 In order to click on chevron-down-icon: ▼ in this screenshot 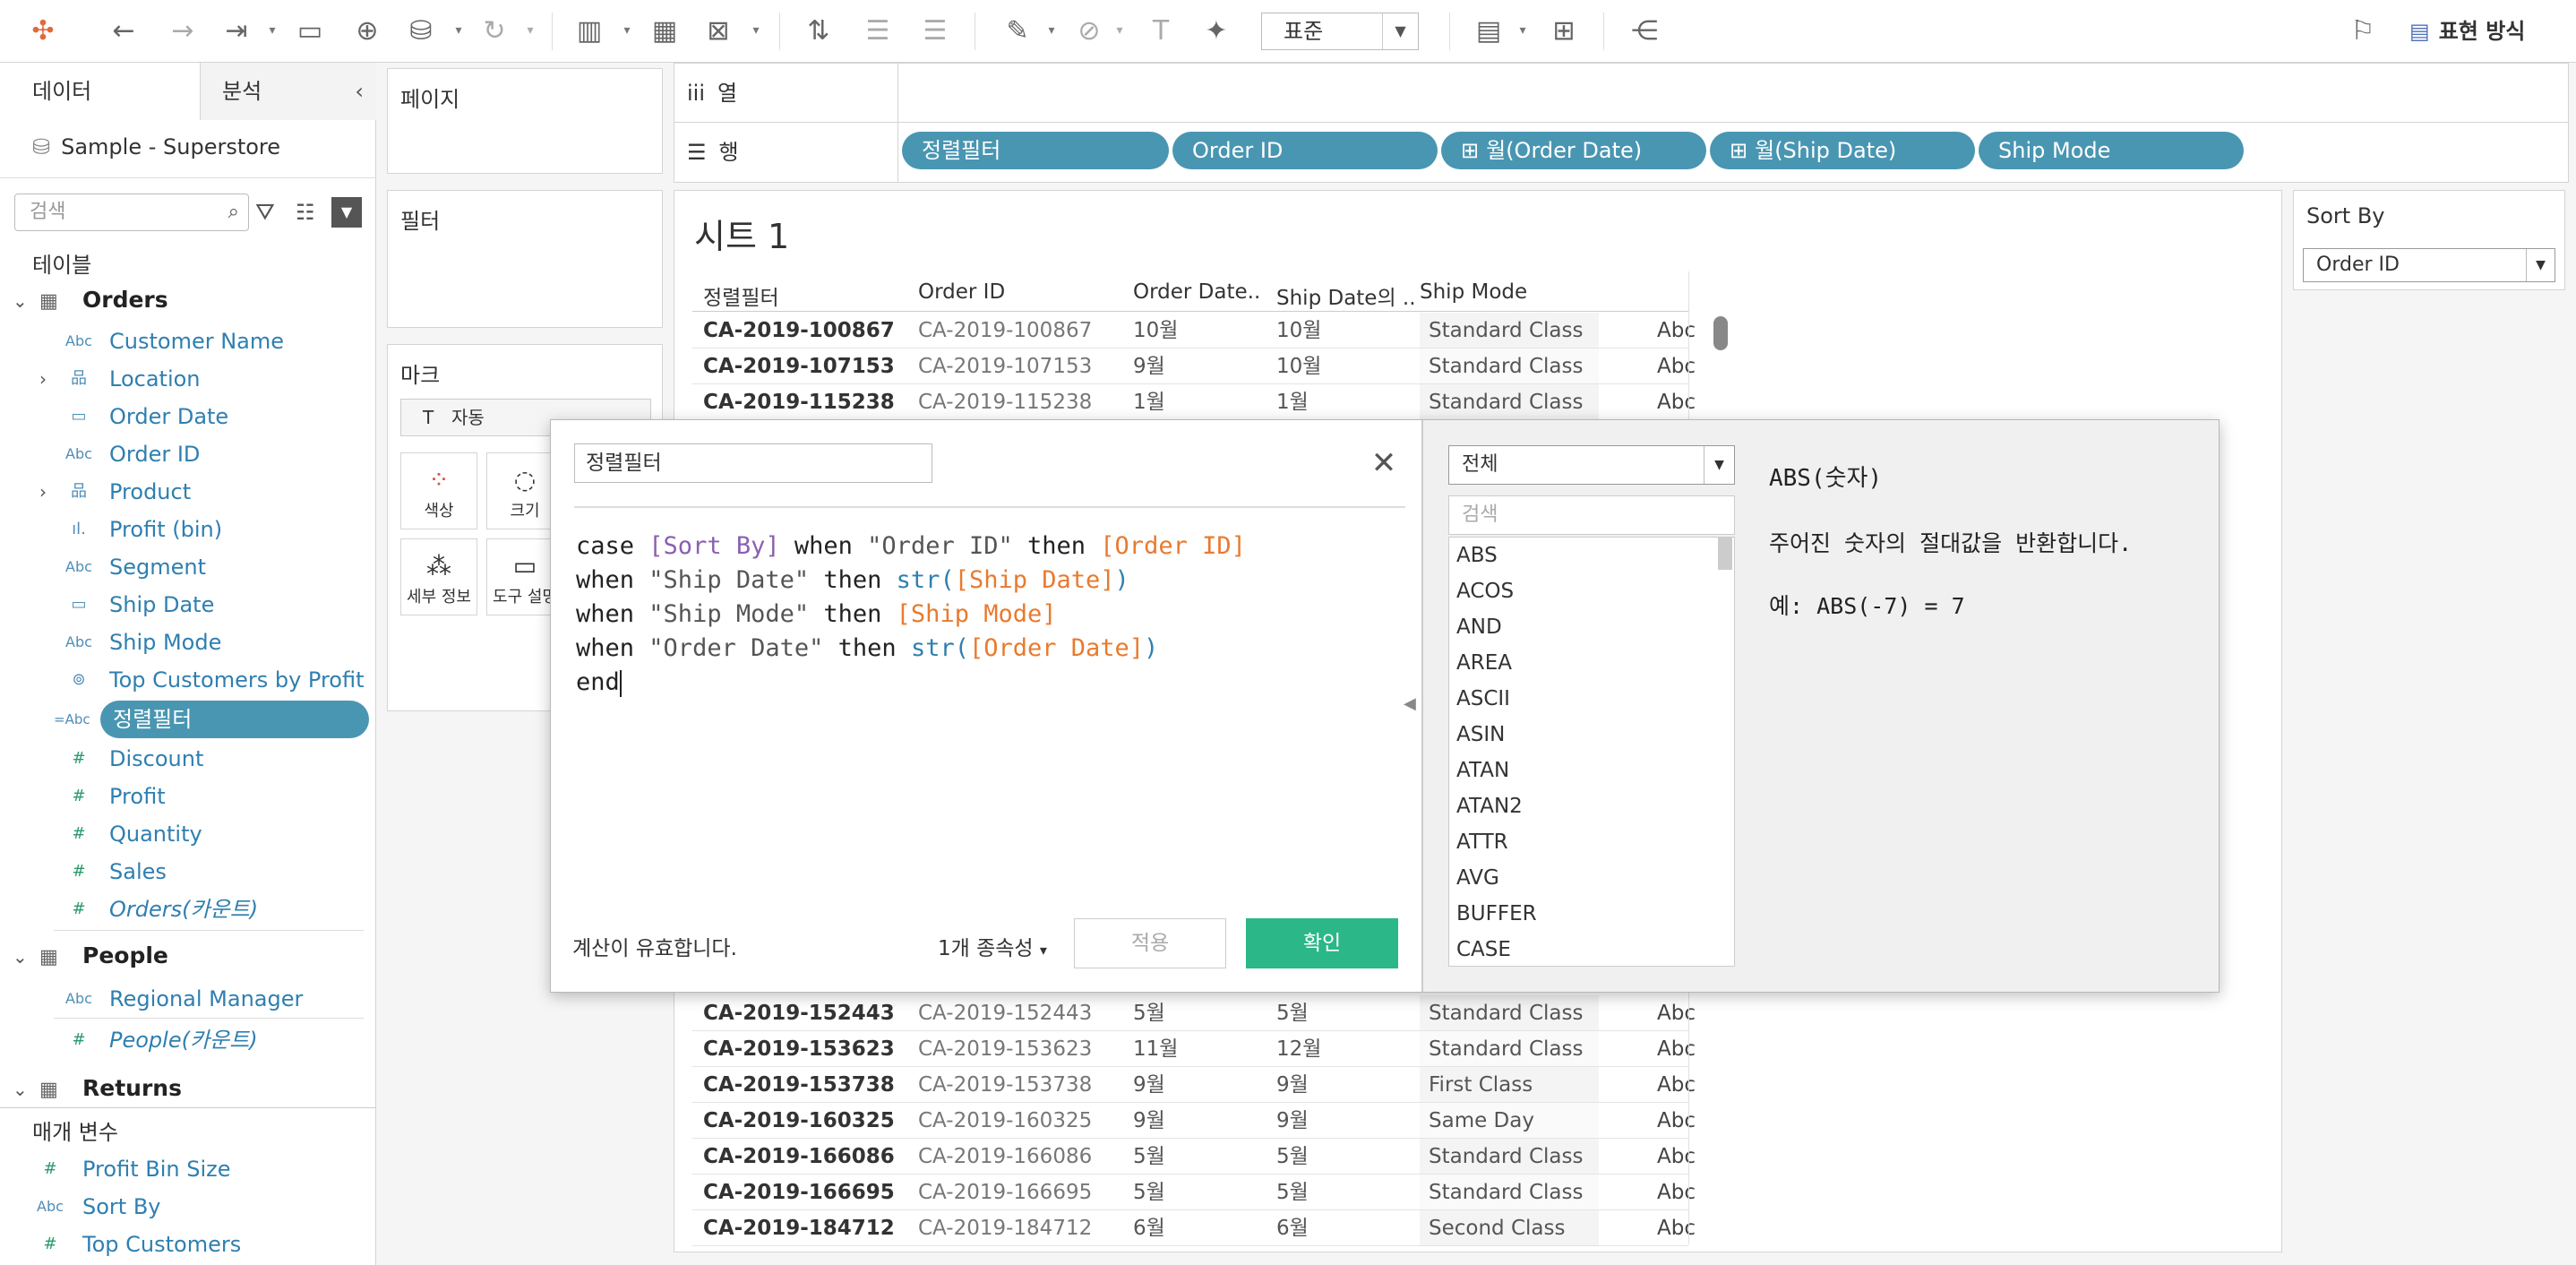, I will do `click(346, 212)`.